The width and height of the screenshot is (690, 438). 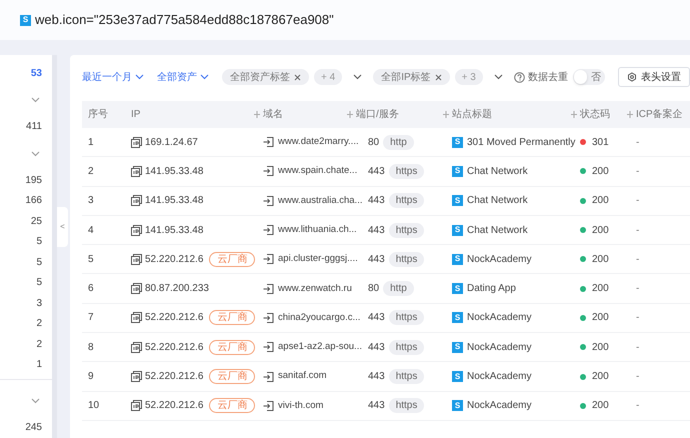 I want to click on dropdown-button: 最近一个月, so click(x=113, y=77).